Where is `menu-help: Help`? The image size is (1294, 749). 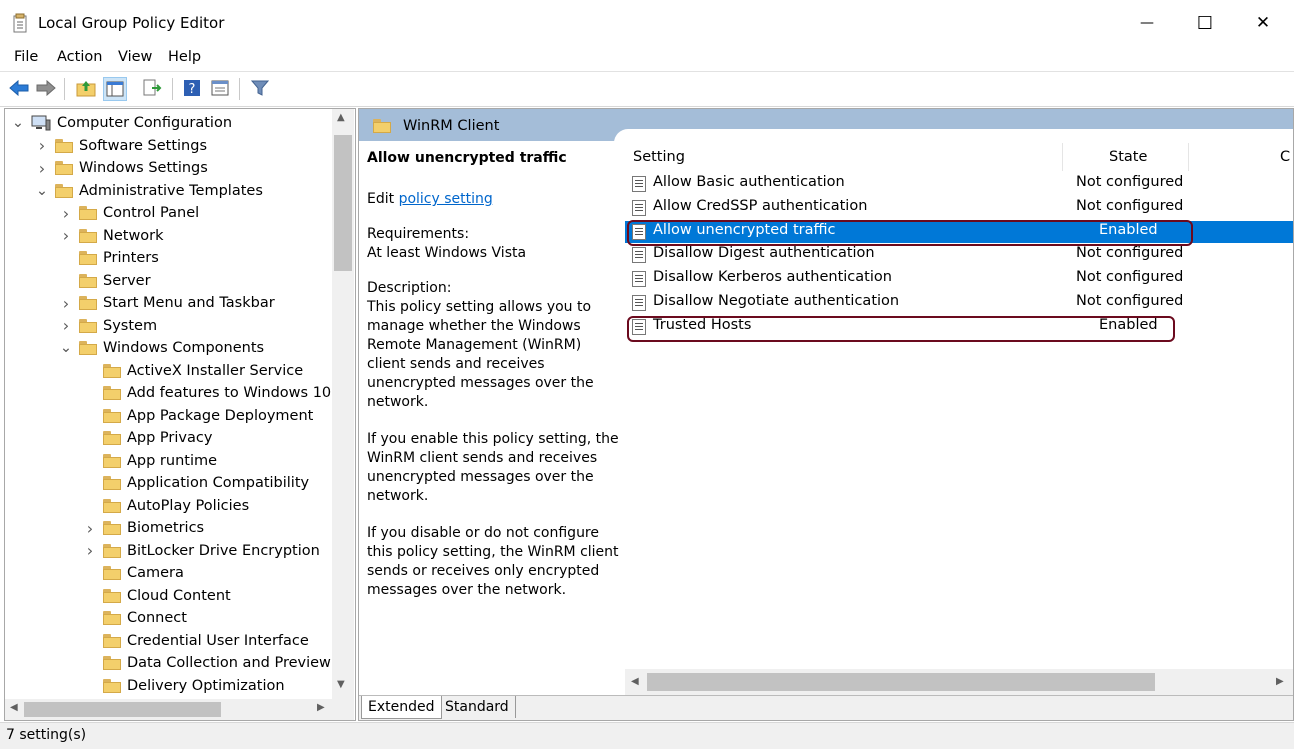
menu-help: Help is located at coordinates (184, 57).